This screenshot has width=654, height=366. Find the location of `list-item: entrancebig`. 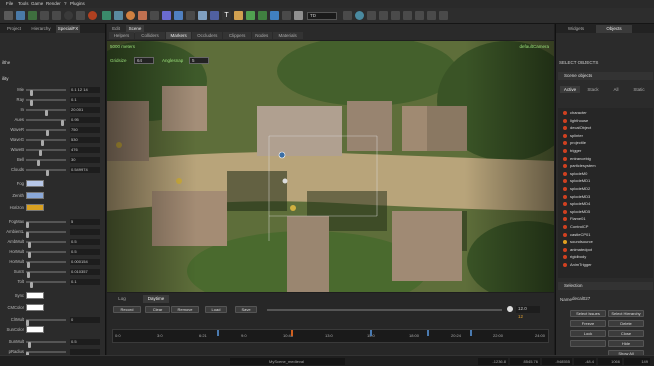

list-item: entrancebig is located at coordinates (606, 159).